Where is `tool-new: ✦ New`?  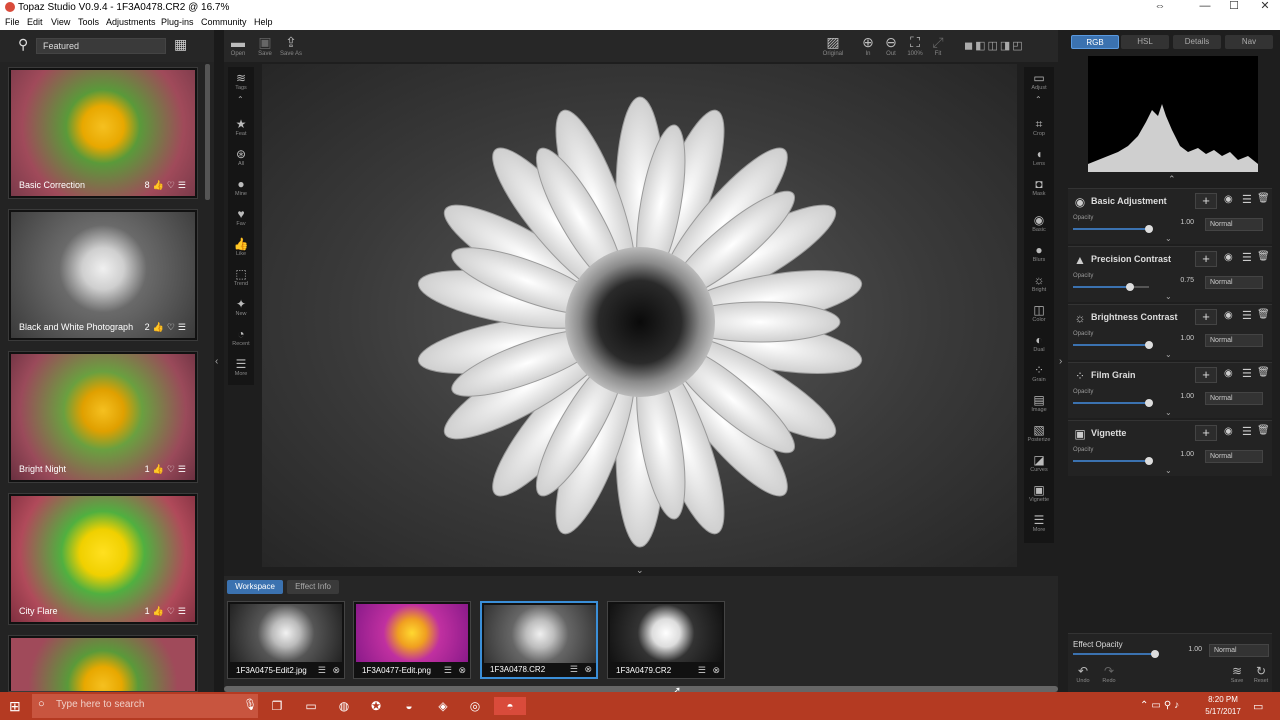 tool-new: ✦ New is located at coordinates (241, 307).